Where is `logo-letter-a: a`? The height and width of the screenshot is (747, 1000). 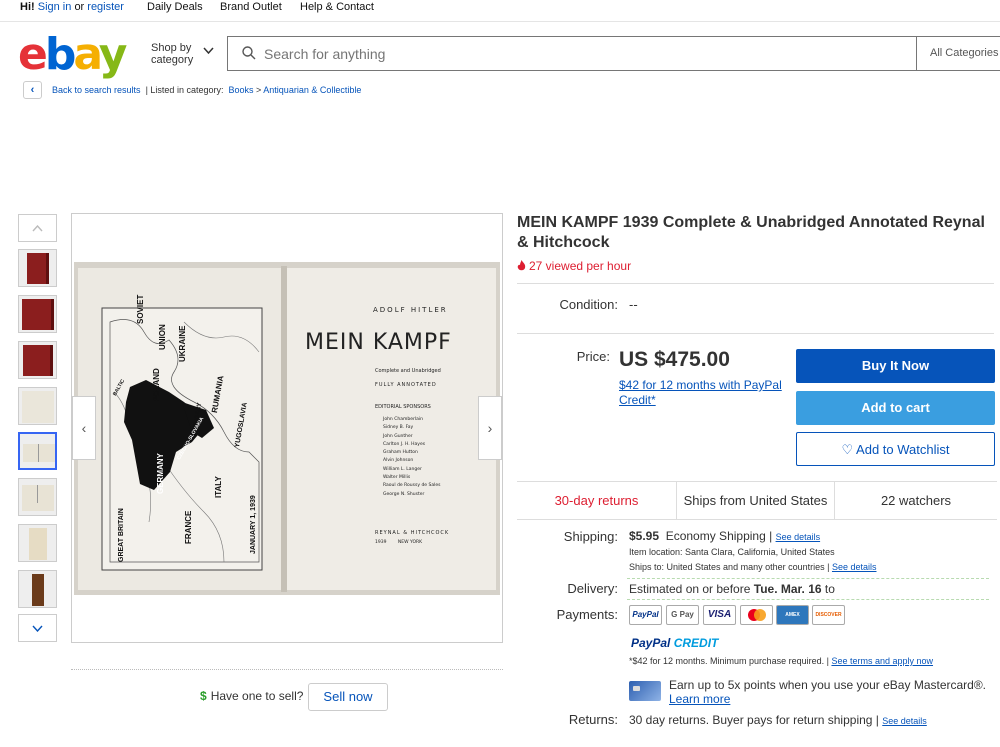 logo-letter-a: a is located at coordinates (87, 54).